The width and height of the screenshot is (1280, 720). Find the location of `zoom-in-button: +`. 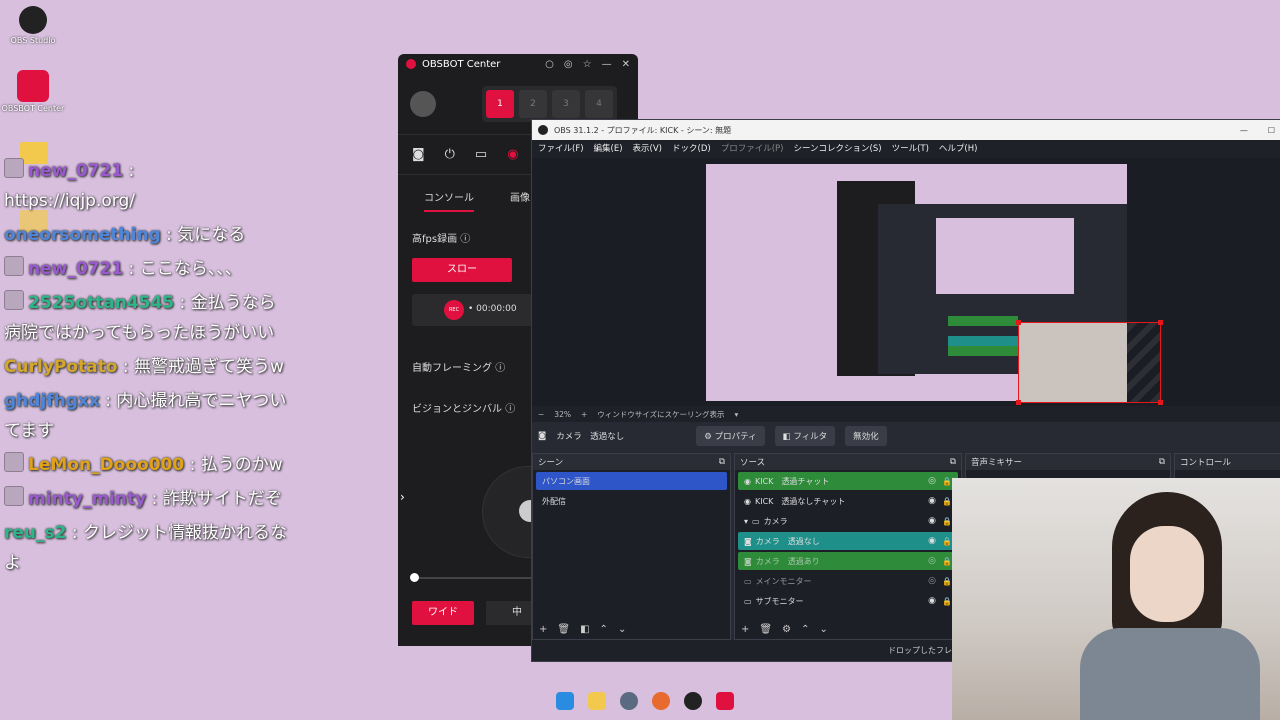

zoom-in-button: + is located at coordinates (584, 414).